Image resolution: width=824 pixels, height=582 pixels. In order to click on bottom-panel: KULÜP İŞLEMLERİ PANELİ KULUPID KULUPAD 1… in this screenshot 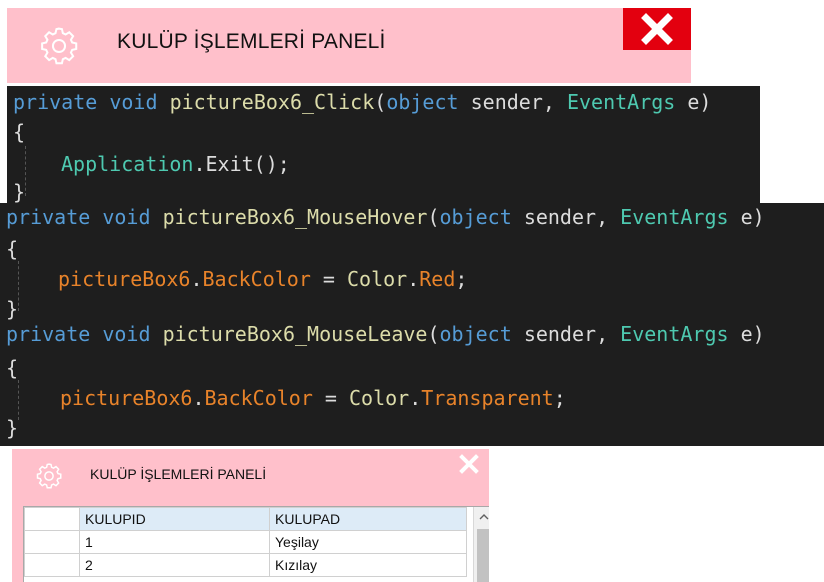, I will do `click(250, 515)`.